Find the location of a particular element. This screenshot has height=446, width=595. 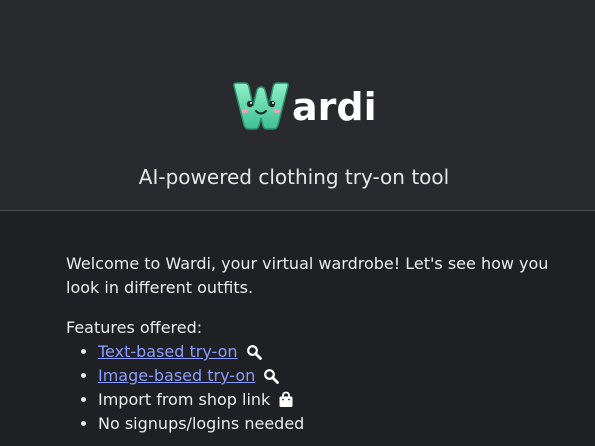

list-item: No signups/logins needed is located at coordinates (327, 424).